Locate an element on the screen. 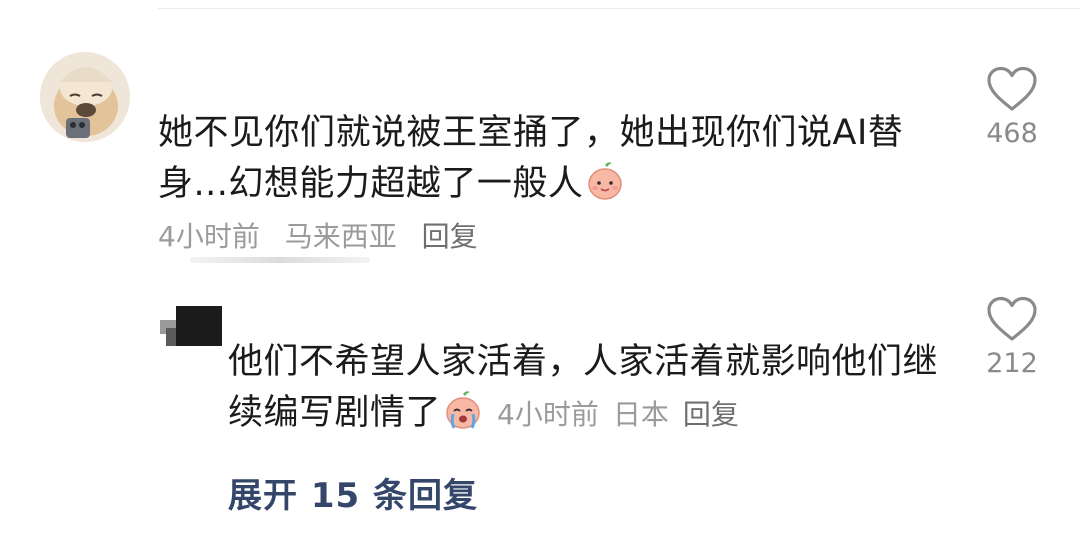 The height and width of the screenshot is (540, 1080). comment-meta: 4小时前 日本 回复 is located at coordinates (625, 414).